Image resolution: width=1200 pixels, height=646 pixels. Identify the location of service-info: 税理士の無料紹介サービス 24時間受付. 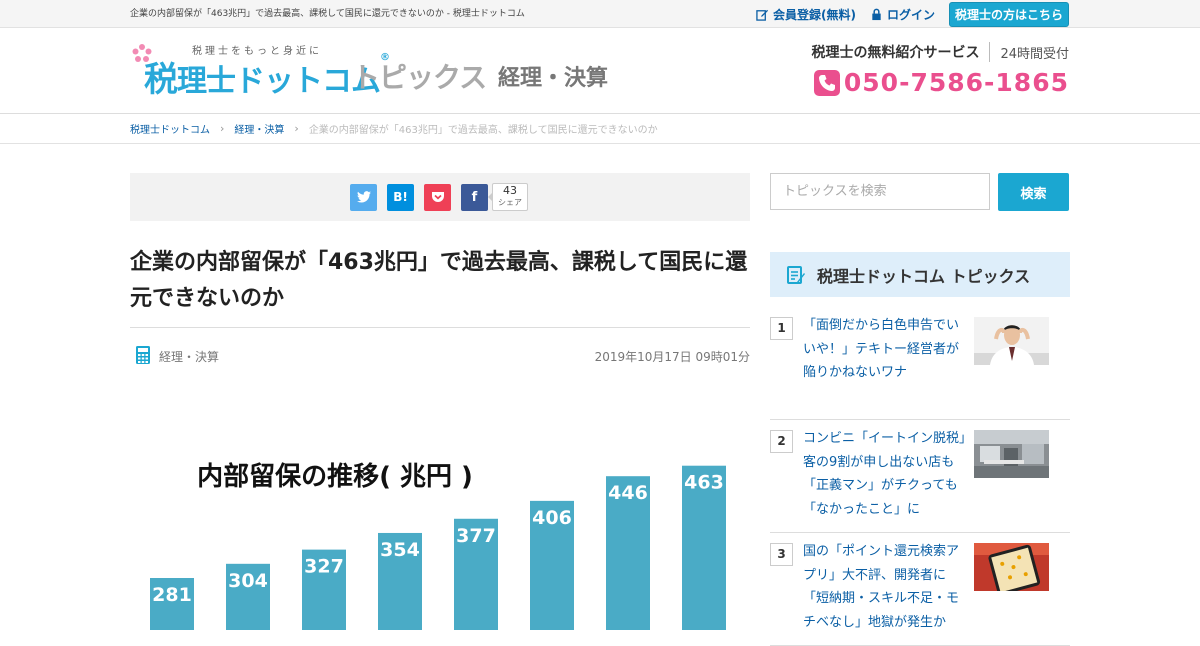
(940, 52).